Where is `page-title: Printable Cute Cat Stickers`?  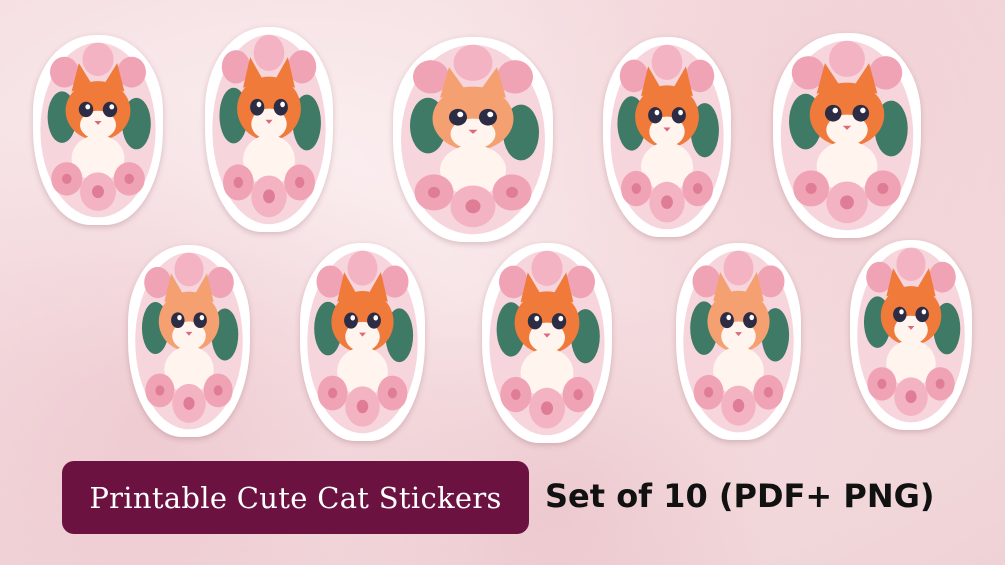 page-title: Printable Cute Cat Stickers is located at coordinates (295, 497).